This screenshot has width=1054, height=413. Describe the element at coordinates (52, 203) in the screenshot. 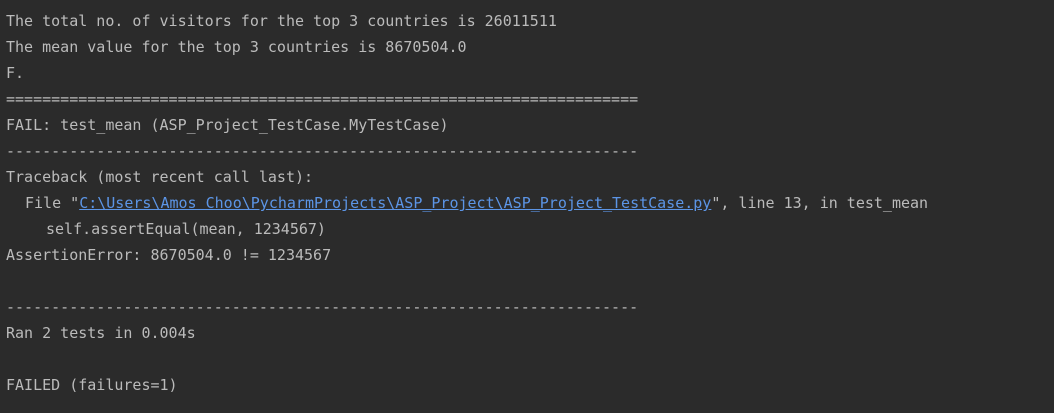

I see `traceback-file-prefix: File "` at that location.